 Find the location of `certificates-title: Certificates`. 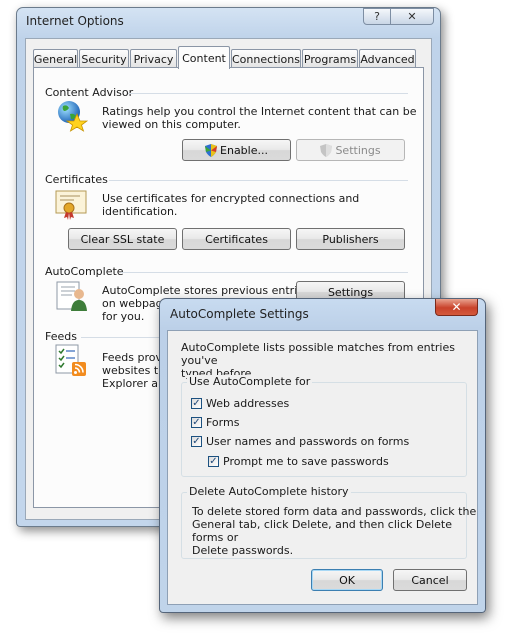

certificates-title: Certificates is located at coordinates (76, 179).